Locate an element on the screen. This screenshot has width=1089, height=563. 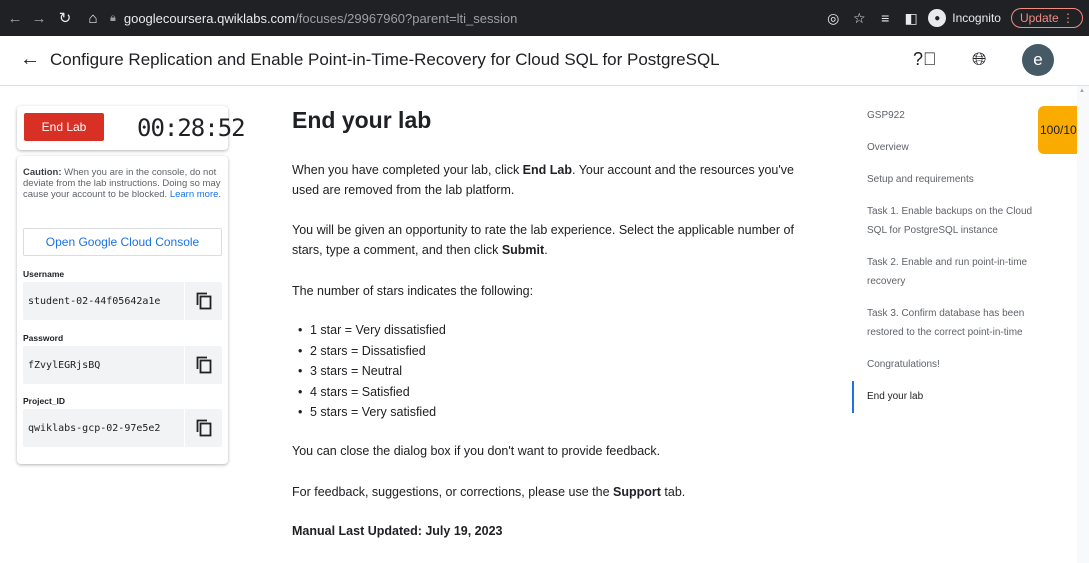
lab-timer-card: End Lab 00:28:52 is located at coordinates (131, 128).